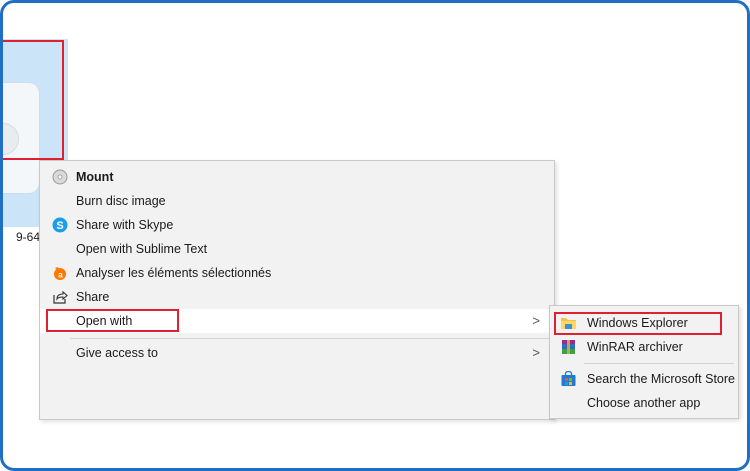  Describe the element at coordinates (297, 177) in the screenshot. I see `menu-item-mount: Mount` at that location.